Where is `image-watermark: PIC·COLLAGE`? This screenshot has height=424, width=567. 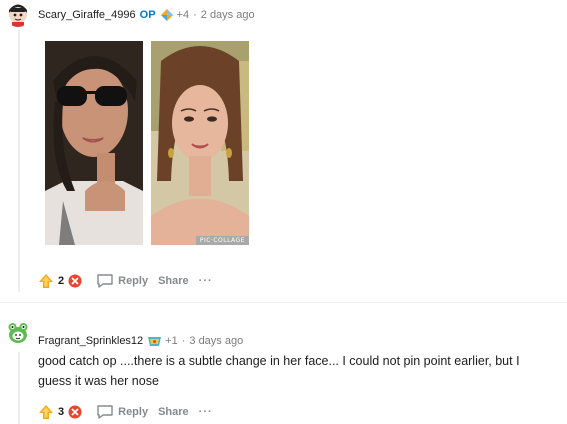
image-watermark: PIC·COLLAGE is located at coordinates (222, 240).